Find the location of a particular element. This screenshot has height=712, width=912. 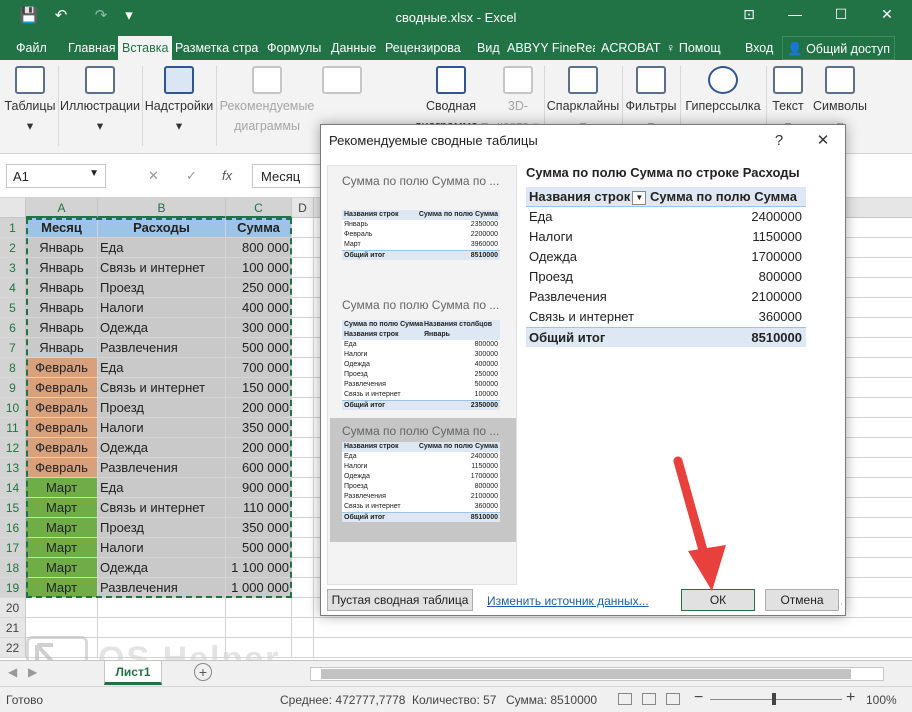

row-header: 11 is located at coordinates (13, 428).